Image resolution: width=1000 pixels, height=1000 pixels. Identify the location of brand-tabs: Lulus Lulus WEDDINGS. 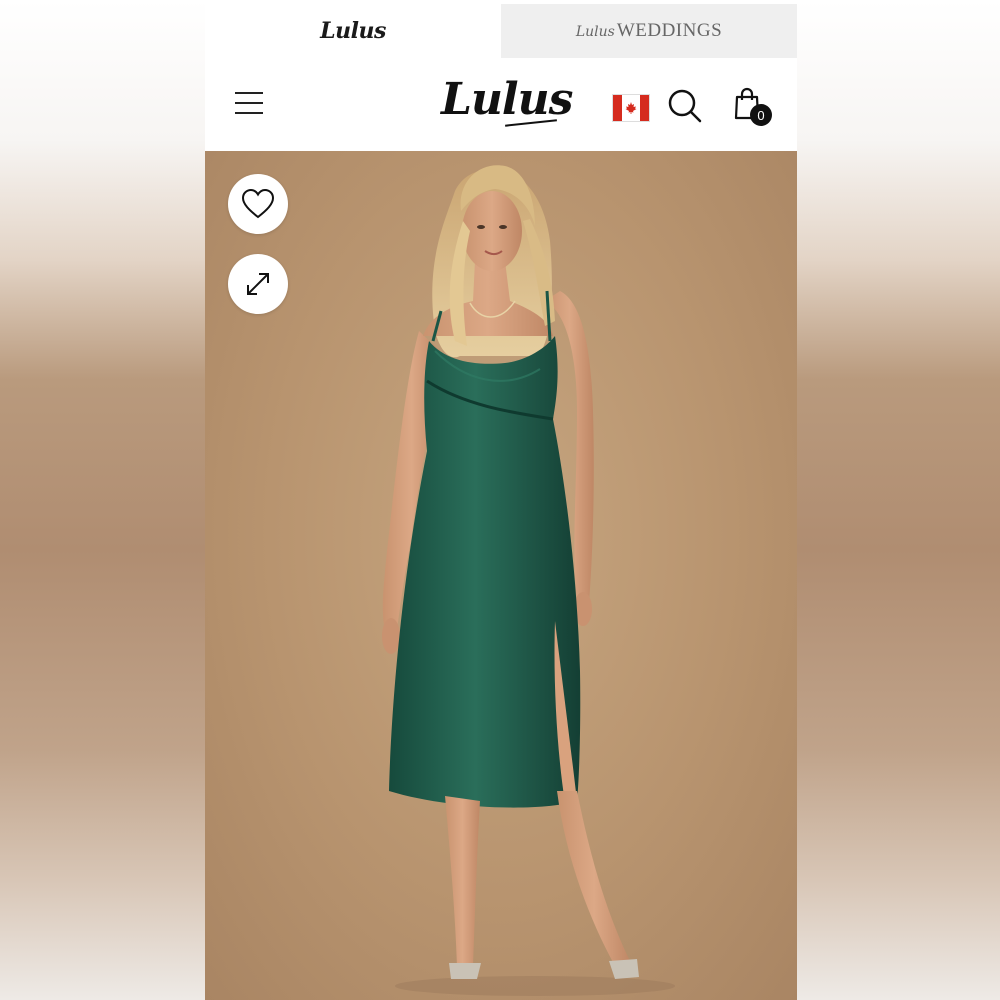
(501, 31).